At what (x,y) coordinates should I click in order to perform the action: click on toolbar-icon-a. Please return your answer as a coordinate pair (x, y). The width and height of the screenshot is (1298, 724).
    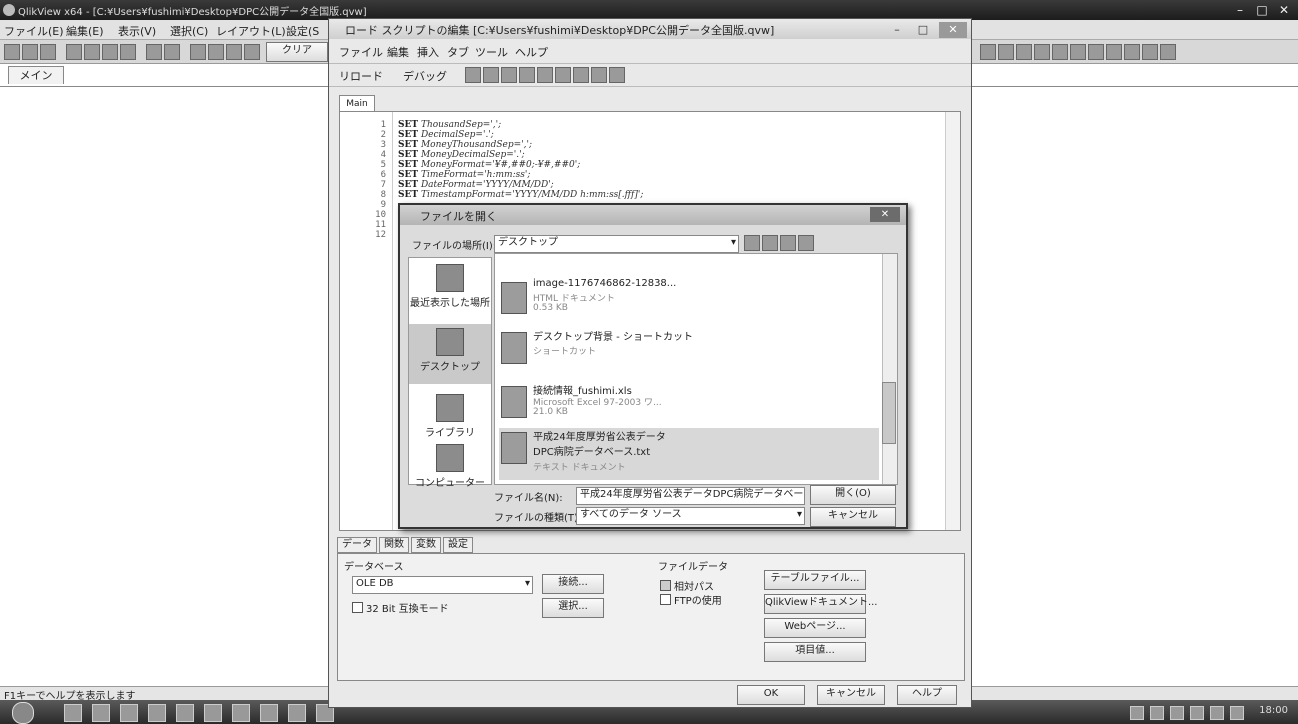
    Looking at the image, I should click on (988, 52).